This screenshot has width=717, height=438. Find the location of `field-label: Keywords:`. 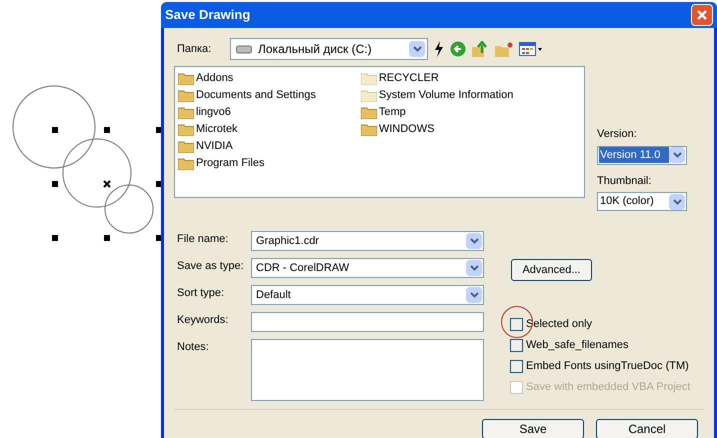

field-label: Keywords: is located at coordinates (203, 320).